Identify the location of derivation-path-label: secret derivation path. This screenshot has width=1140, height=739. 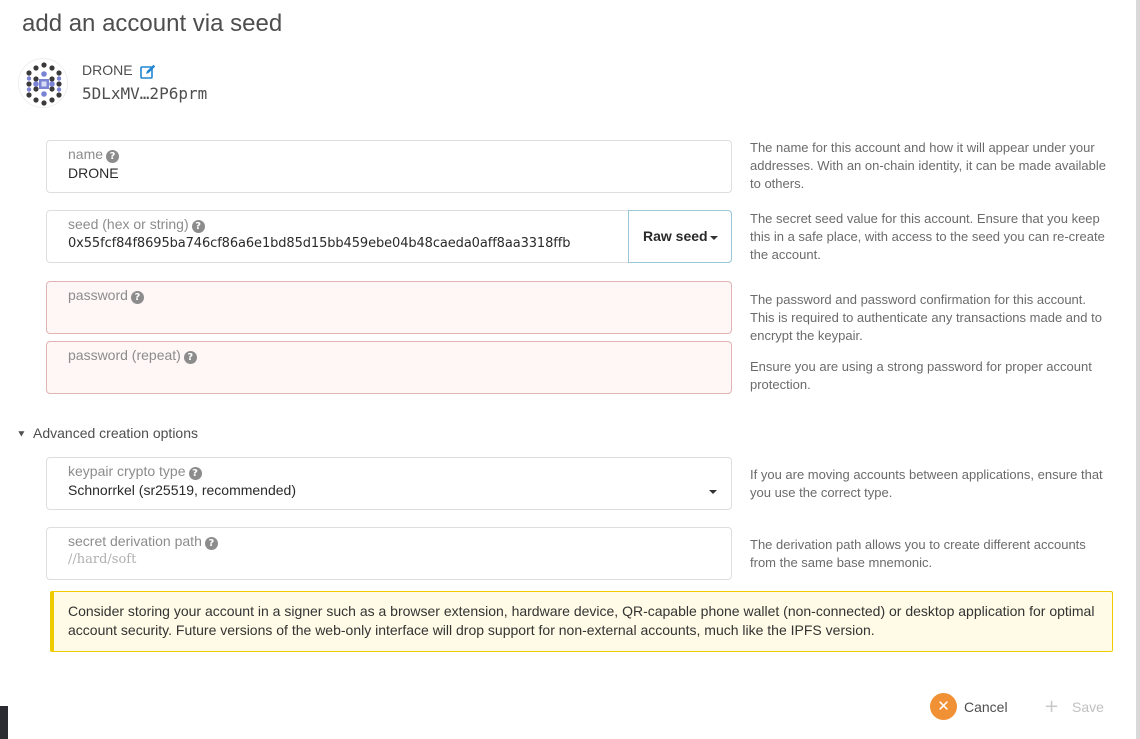
(135, 541).